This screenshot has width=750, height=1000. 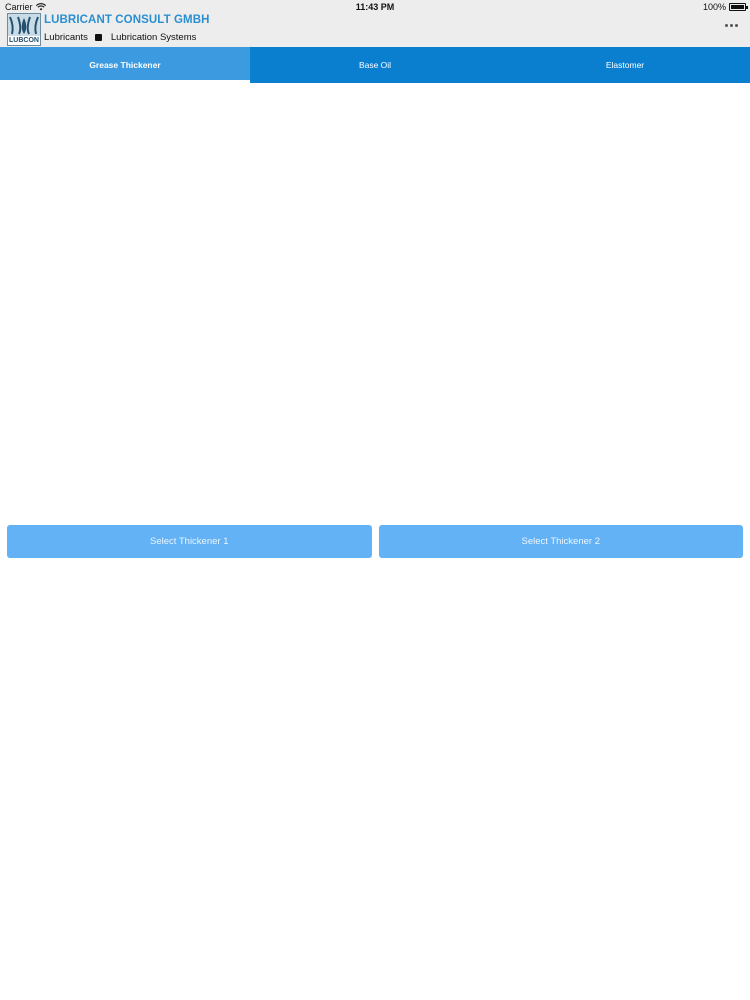 I want to click on status-bar: Carrier 11:43 PM 100%, so click(x=375, y=7).